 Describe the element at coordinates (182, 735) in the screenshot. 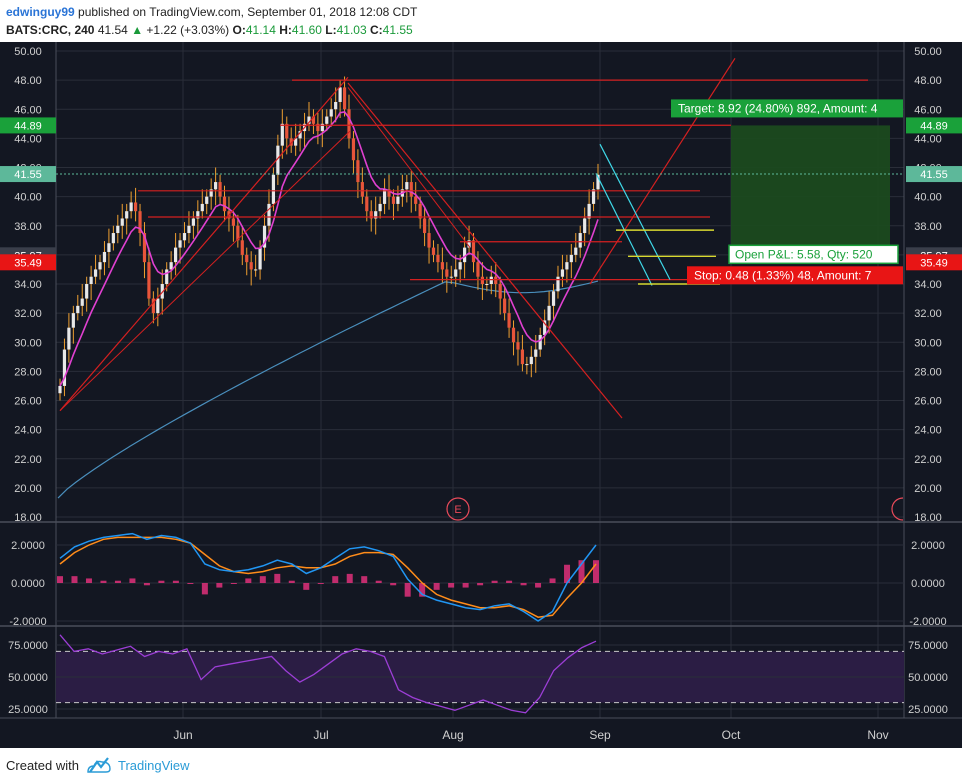

I see `x-tick-label: Jun` at that location.